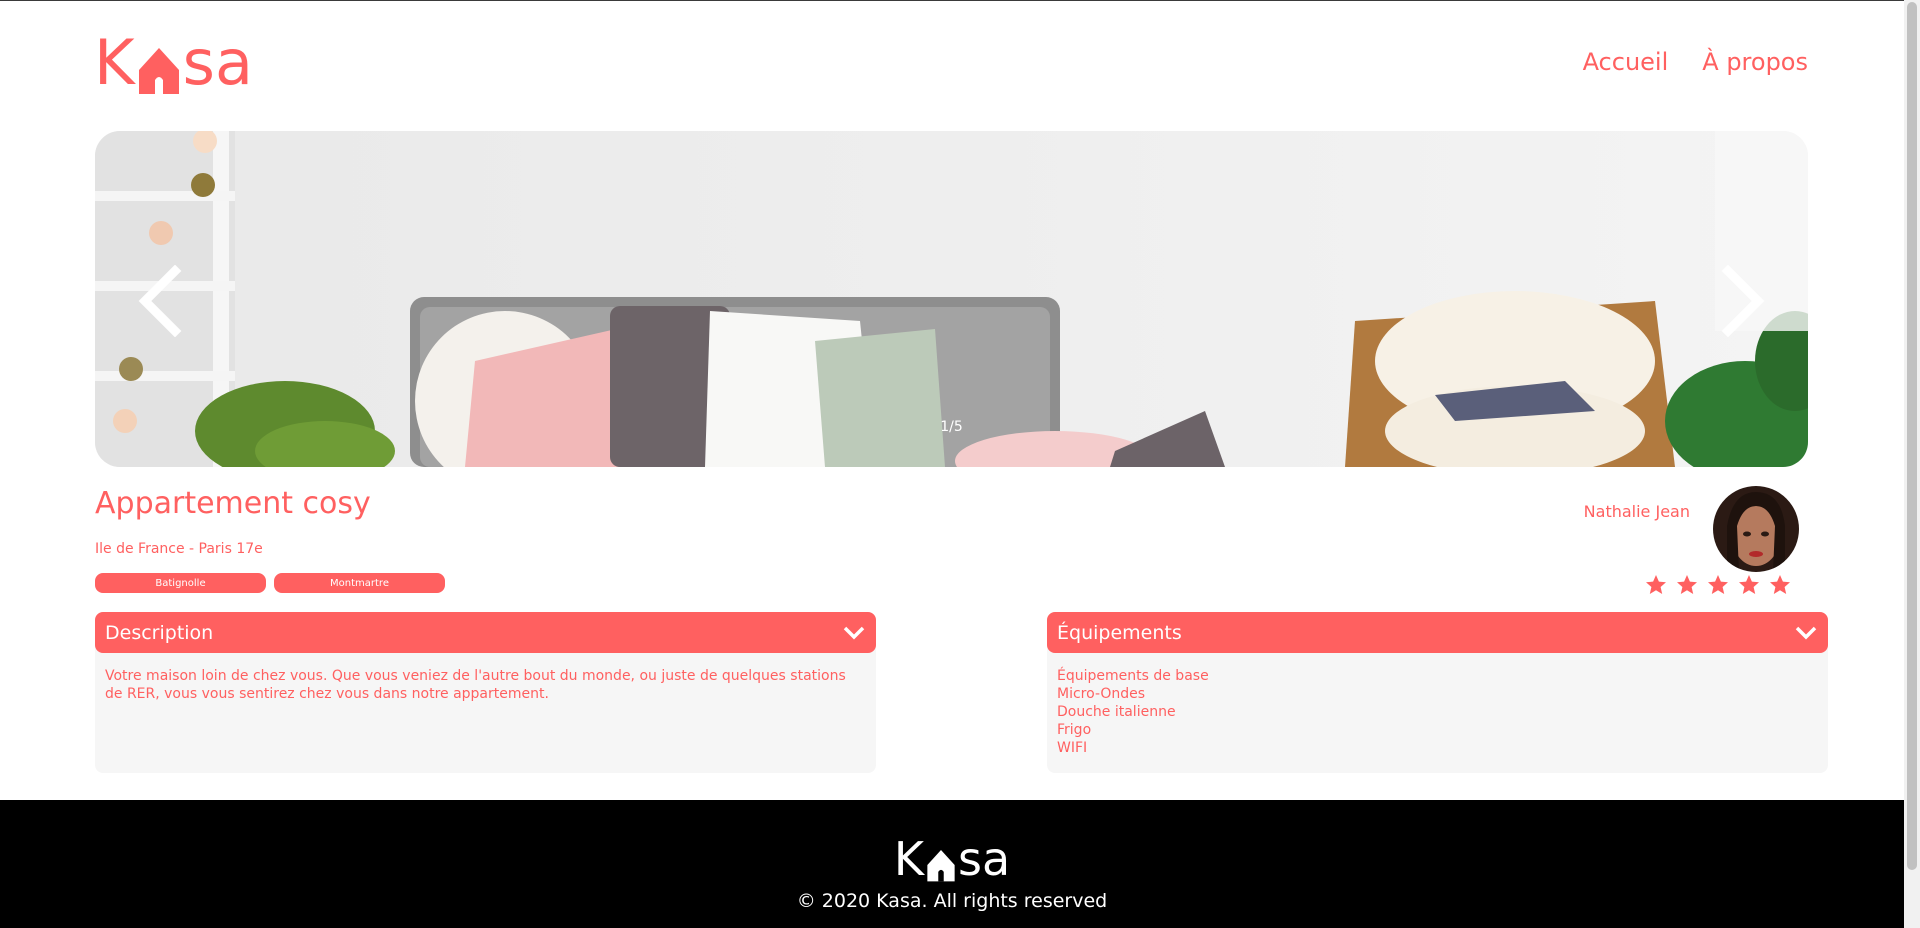  Describe the element at coordinates (951, 427) in the screenshot. I see `slide-counter: 1/5` at that location.